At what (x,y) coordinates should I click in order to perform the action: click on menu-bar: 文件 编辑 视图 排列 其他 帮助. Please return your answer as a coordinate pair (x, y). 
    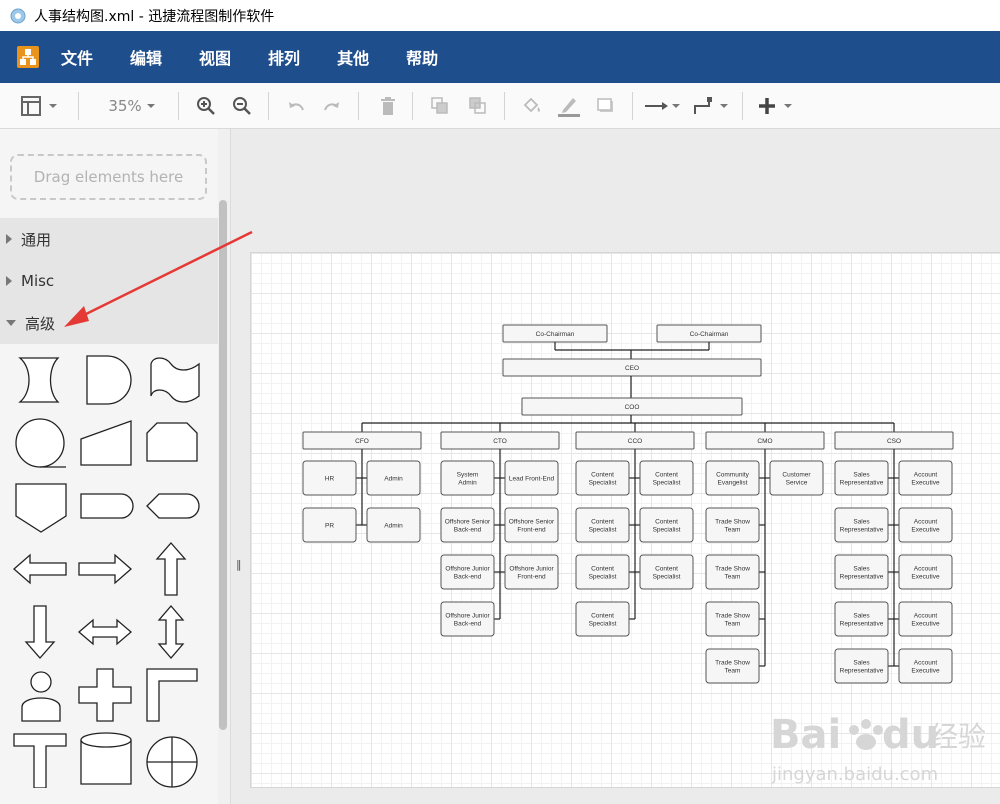
    Looking at the image, I should click on (500, 57).